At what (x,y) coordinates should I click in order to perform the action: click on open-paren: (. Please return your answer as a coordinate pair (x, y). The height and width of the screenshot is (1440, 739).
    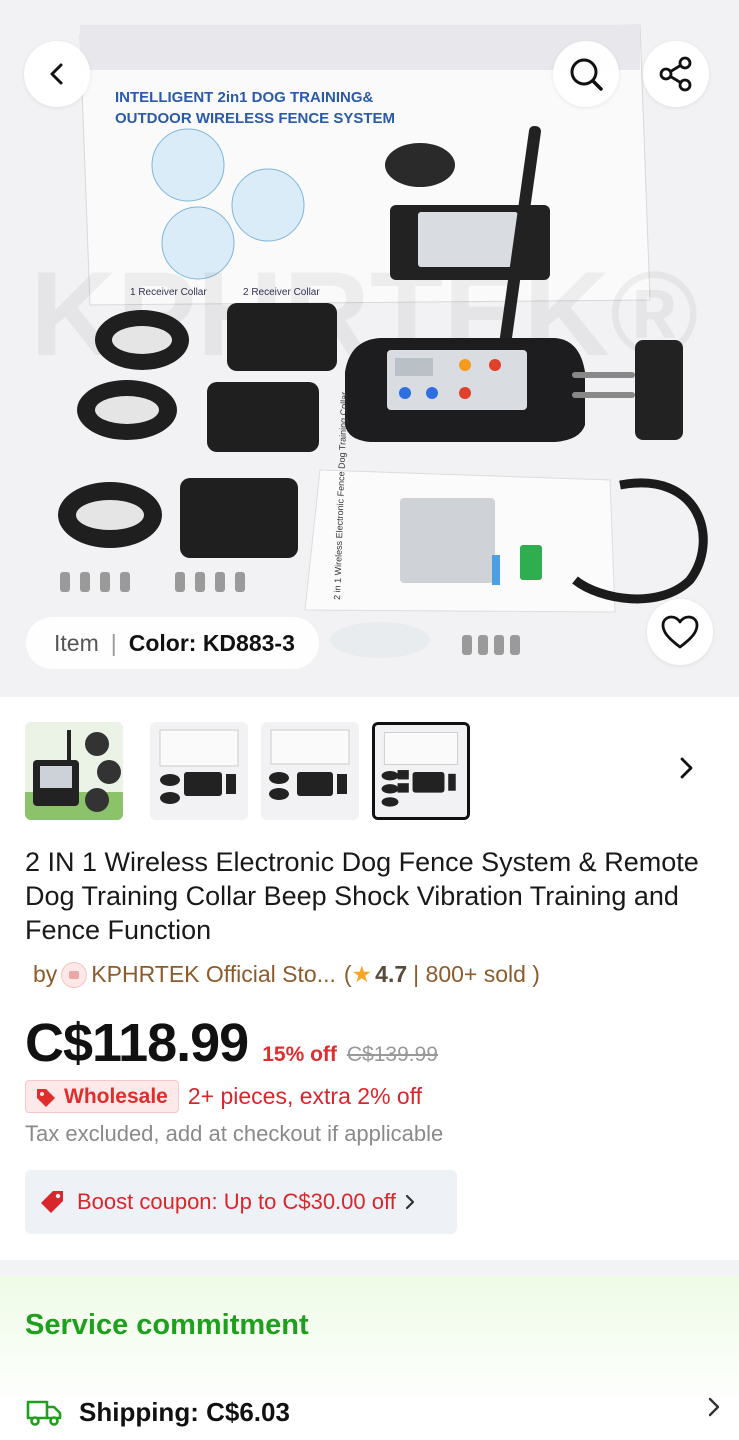
    Looking at the image, I should click on (347, 974).